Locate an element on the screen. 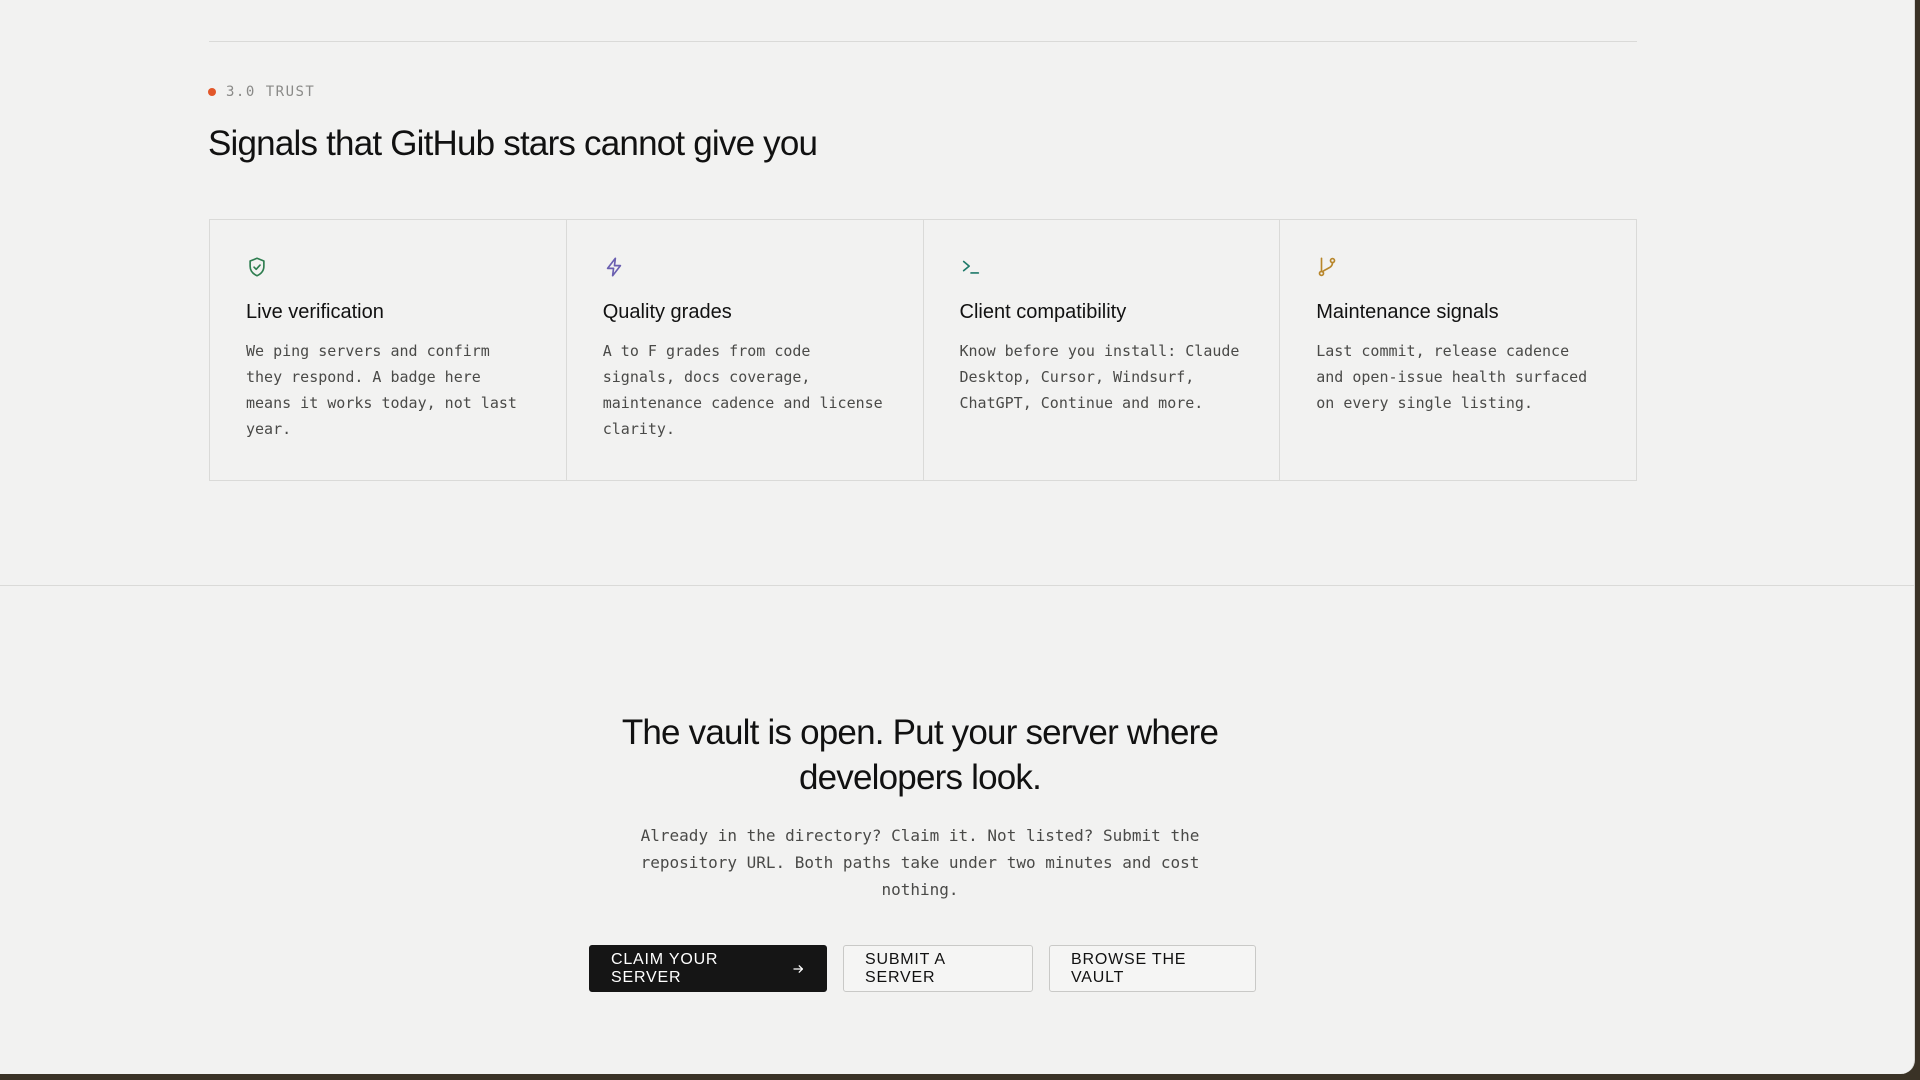 The height and width of the screenshot is (1080, 1920). claim-server-label: CLAIM YOUR SERVER is located at coordinates (665, 968).